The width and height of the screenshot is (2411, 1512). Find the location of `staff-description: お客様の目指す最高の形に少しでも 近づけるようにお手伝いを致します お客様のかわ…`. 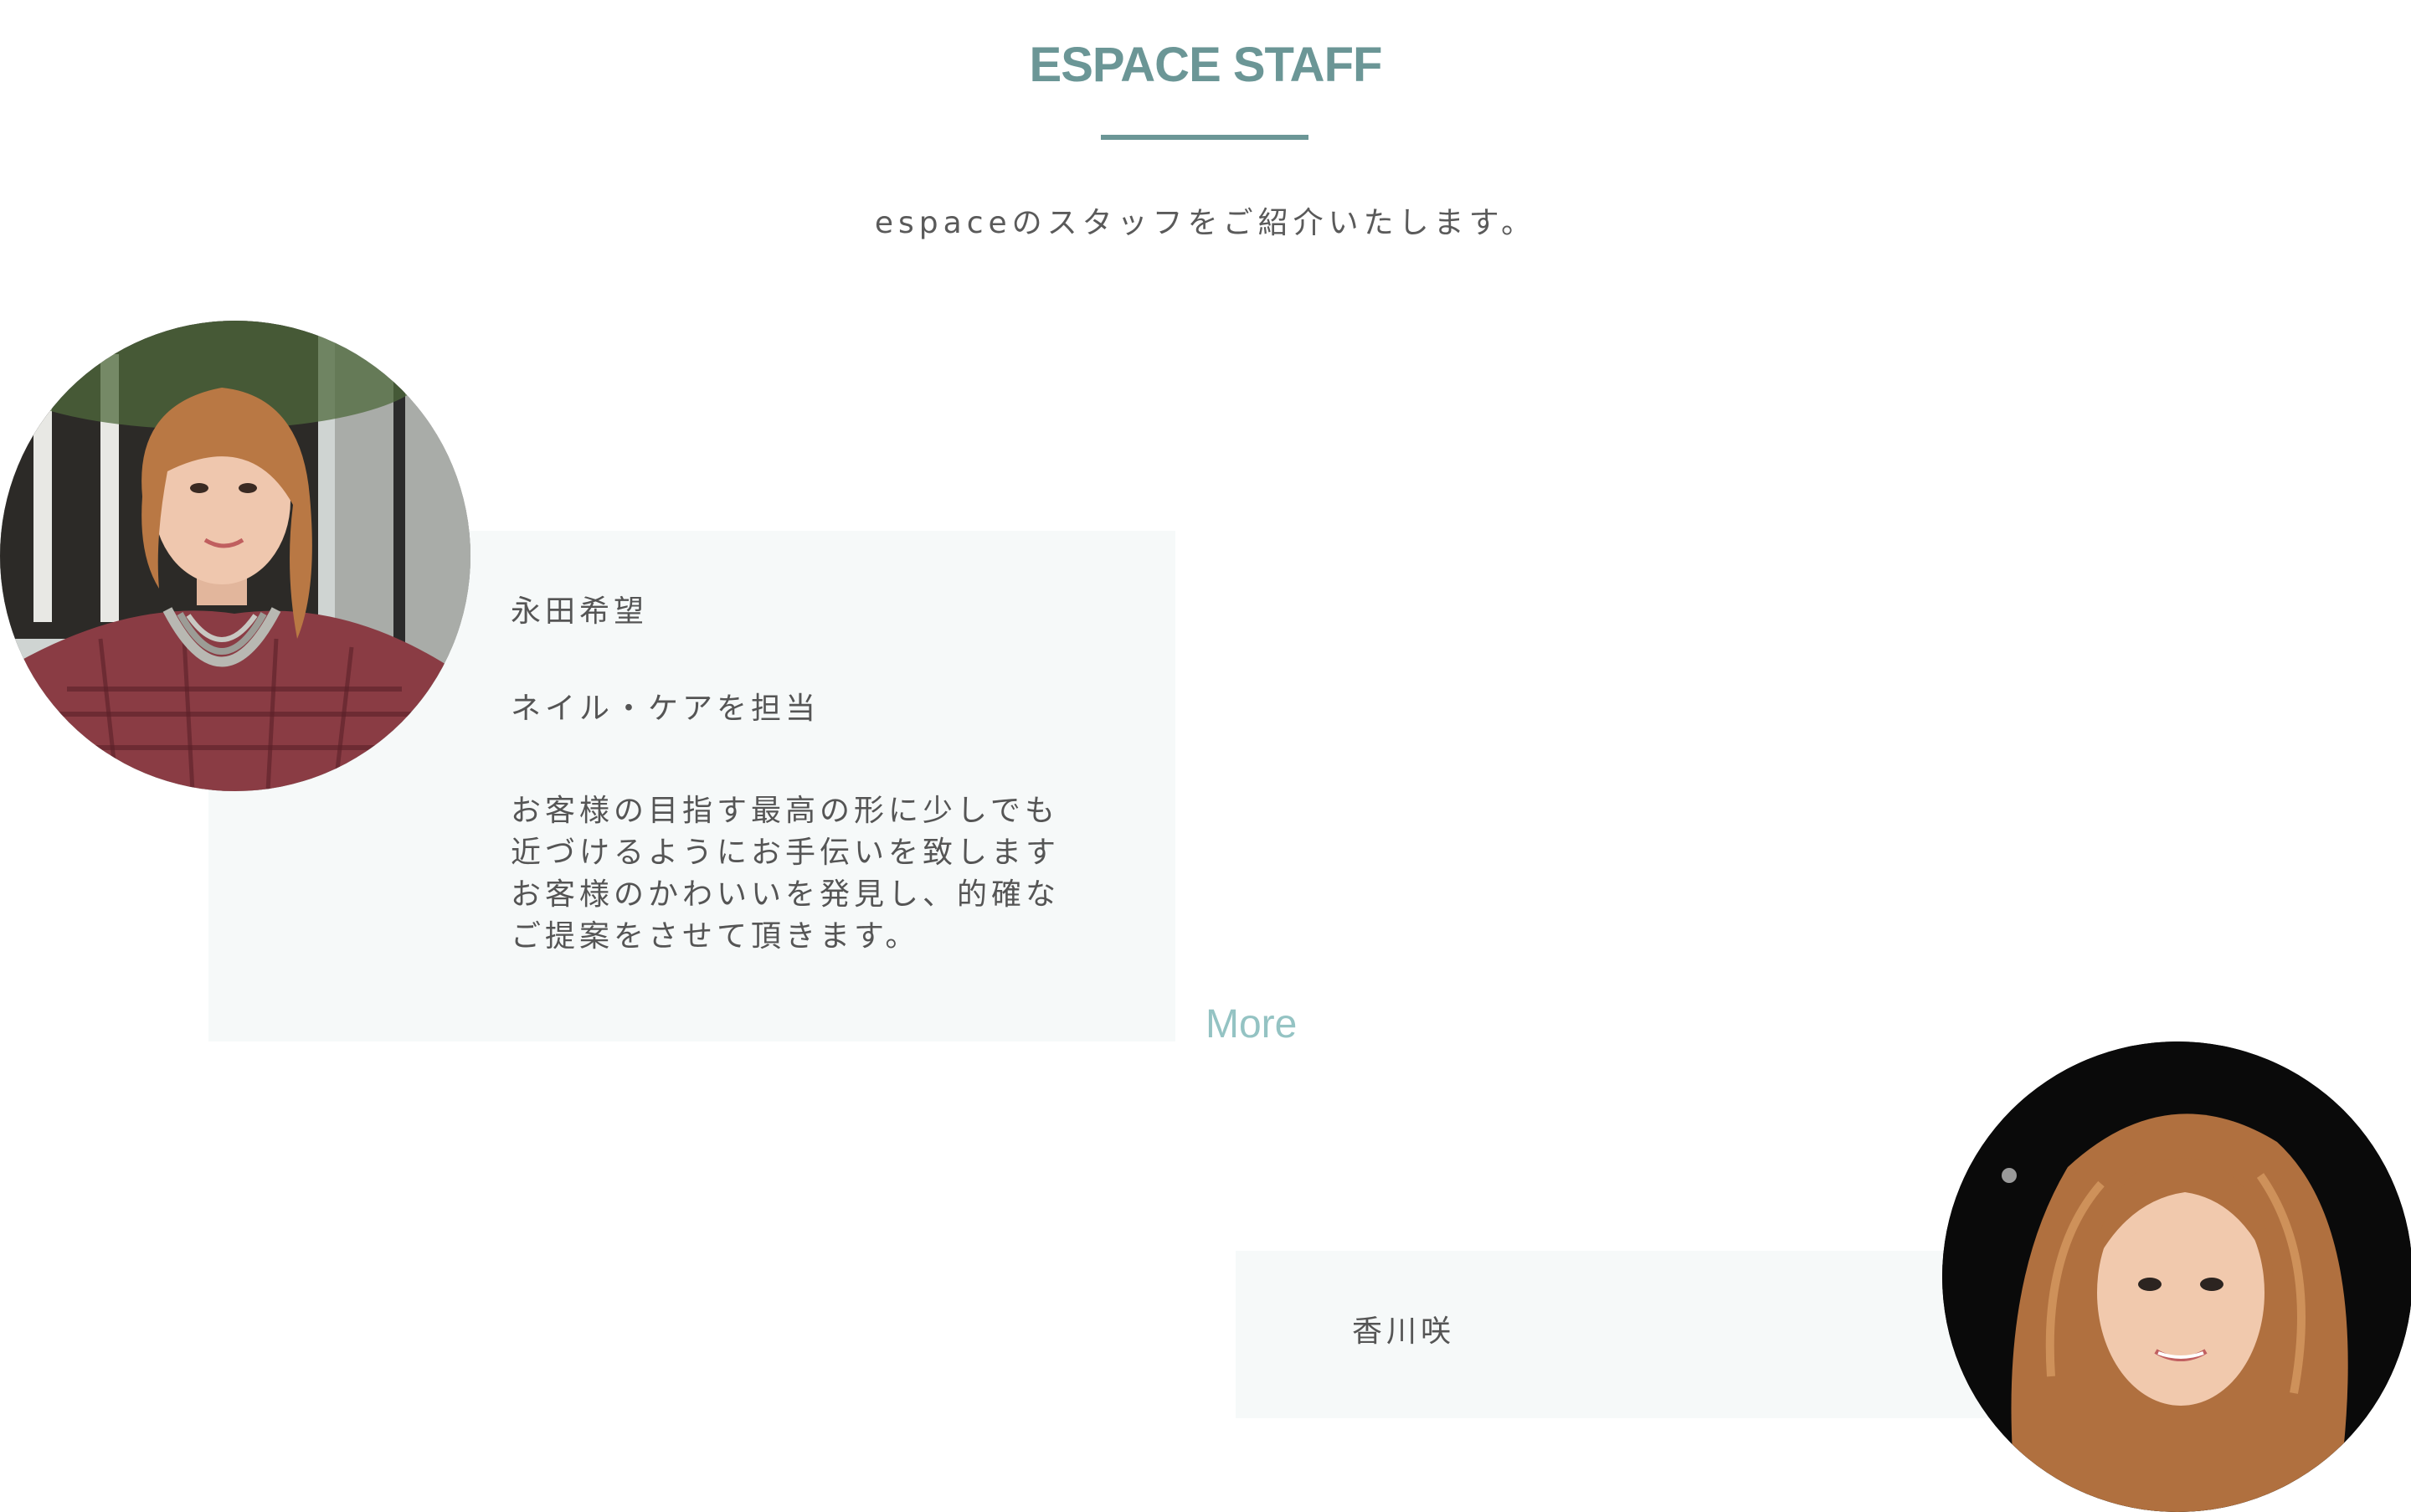

staff-description: お客様の目指す最高の形に少しでも 近づけるようにお手伝いを致します お客様のかわ… is located at coordinates (812, 874).